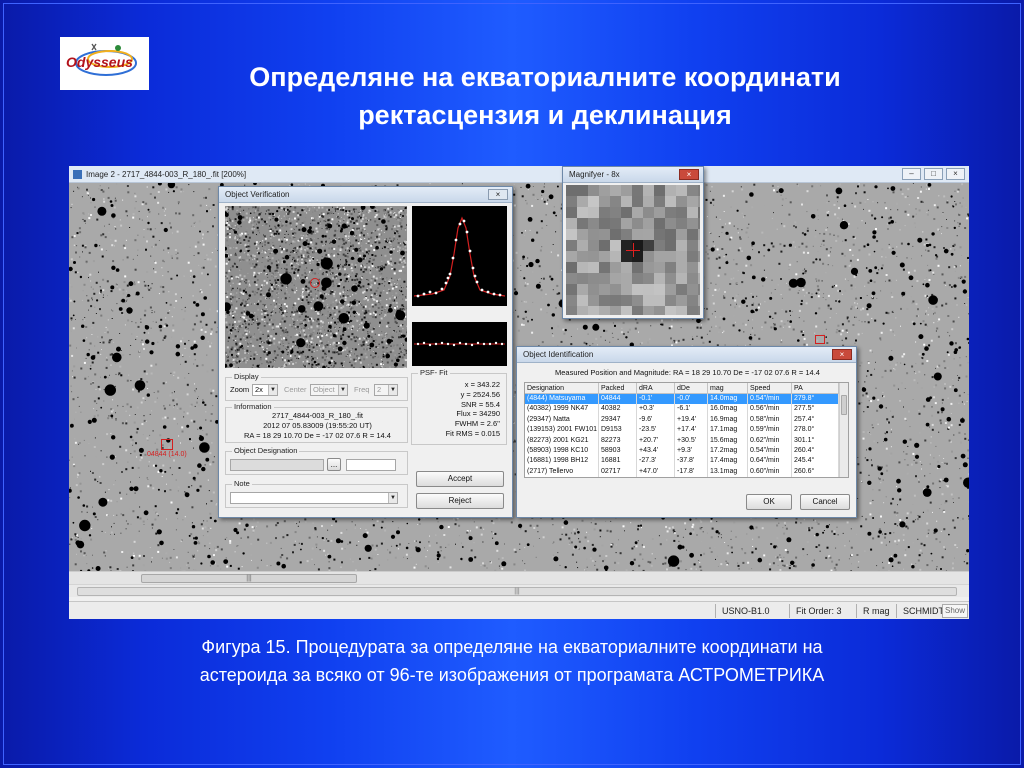 Image resolution: width=1024 pixels, height=768 pixels. Describe the element at coordinates (656, 388) in the screenshot. I see `column-header: dRA` at that location.